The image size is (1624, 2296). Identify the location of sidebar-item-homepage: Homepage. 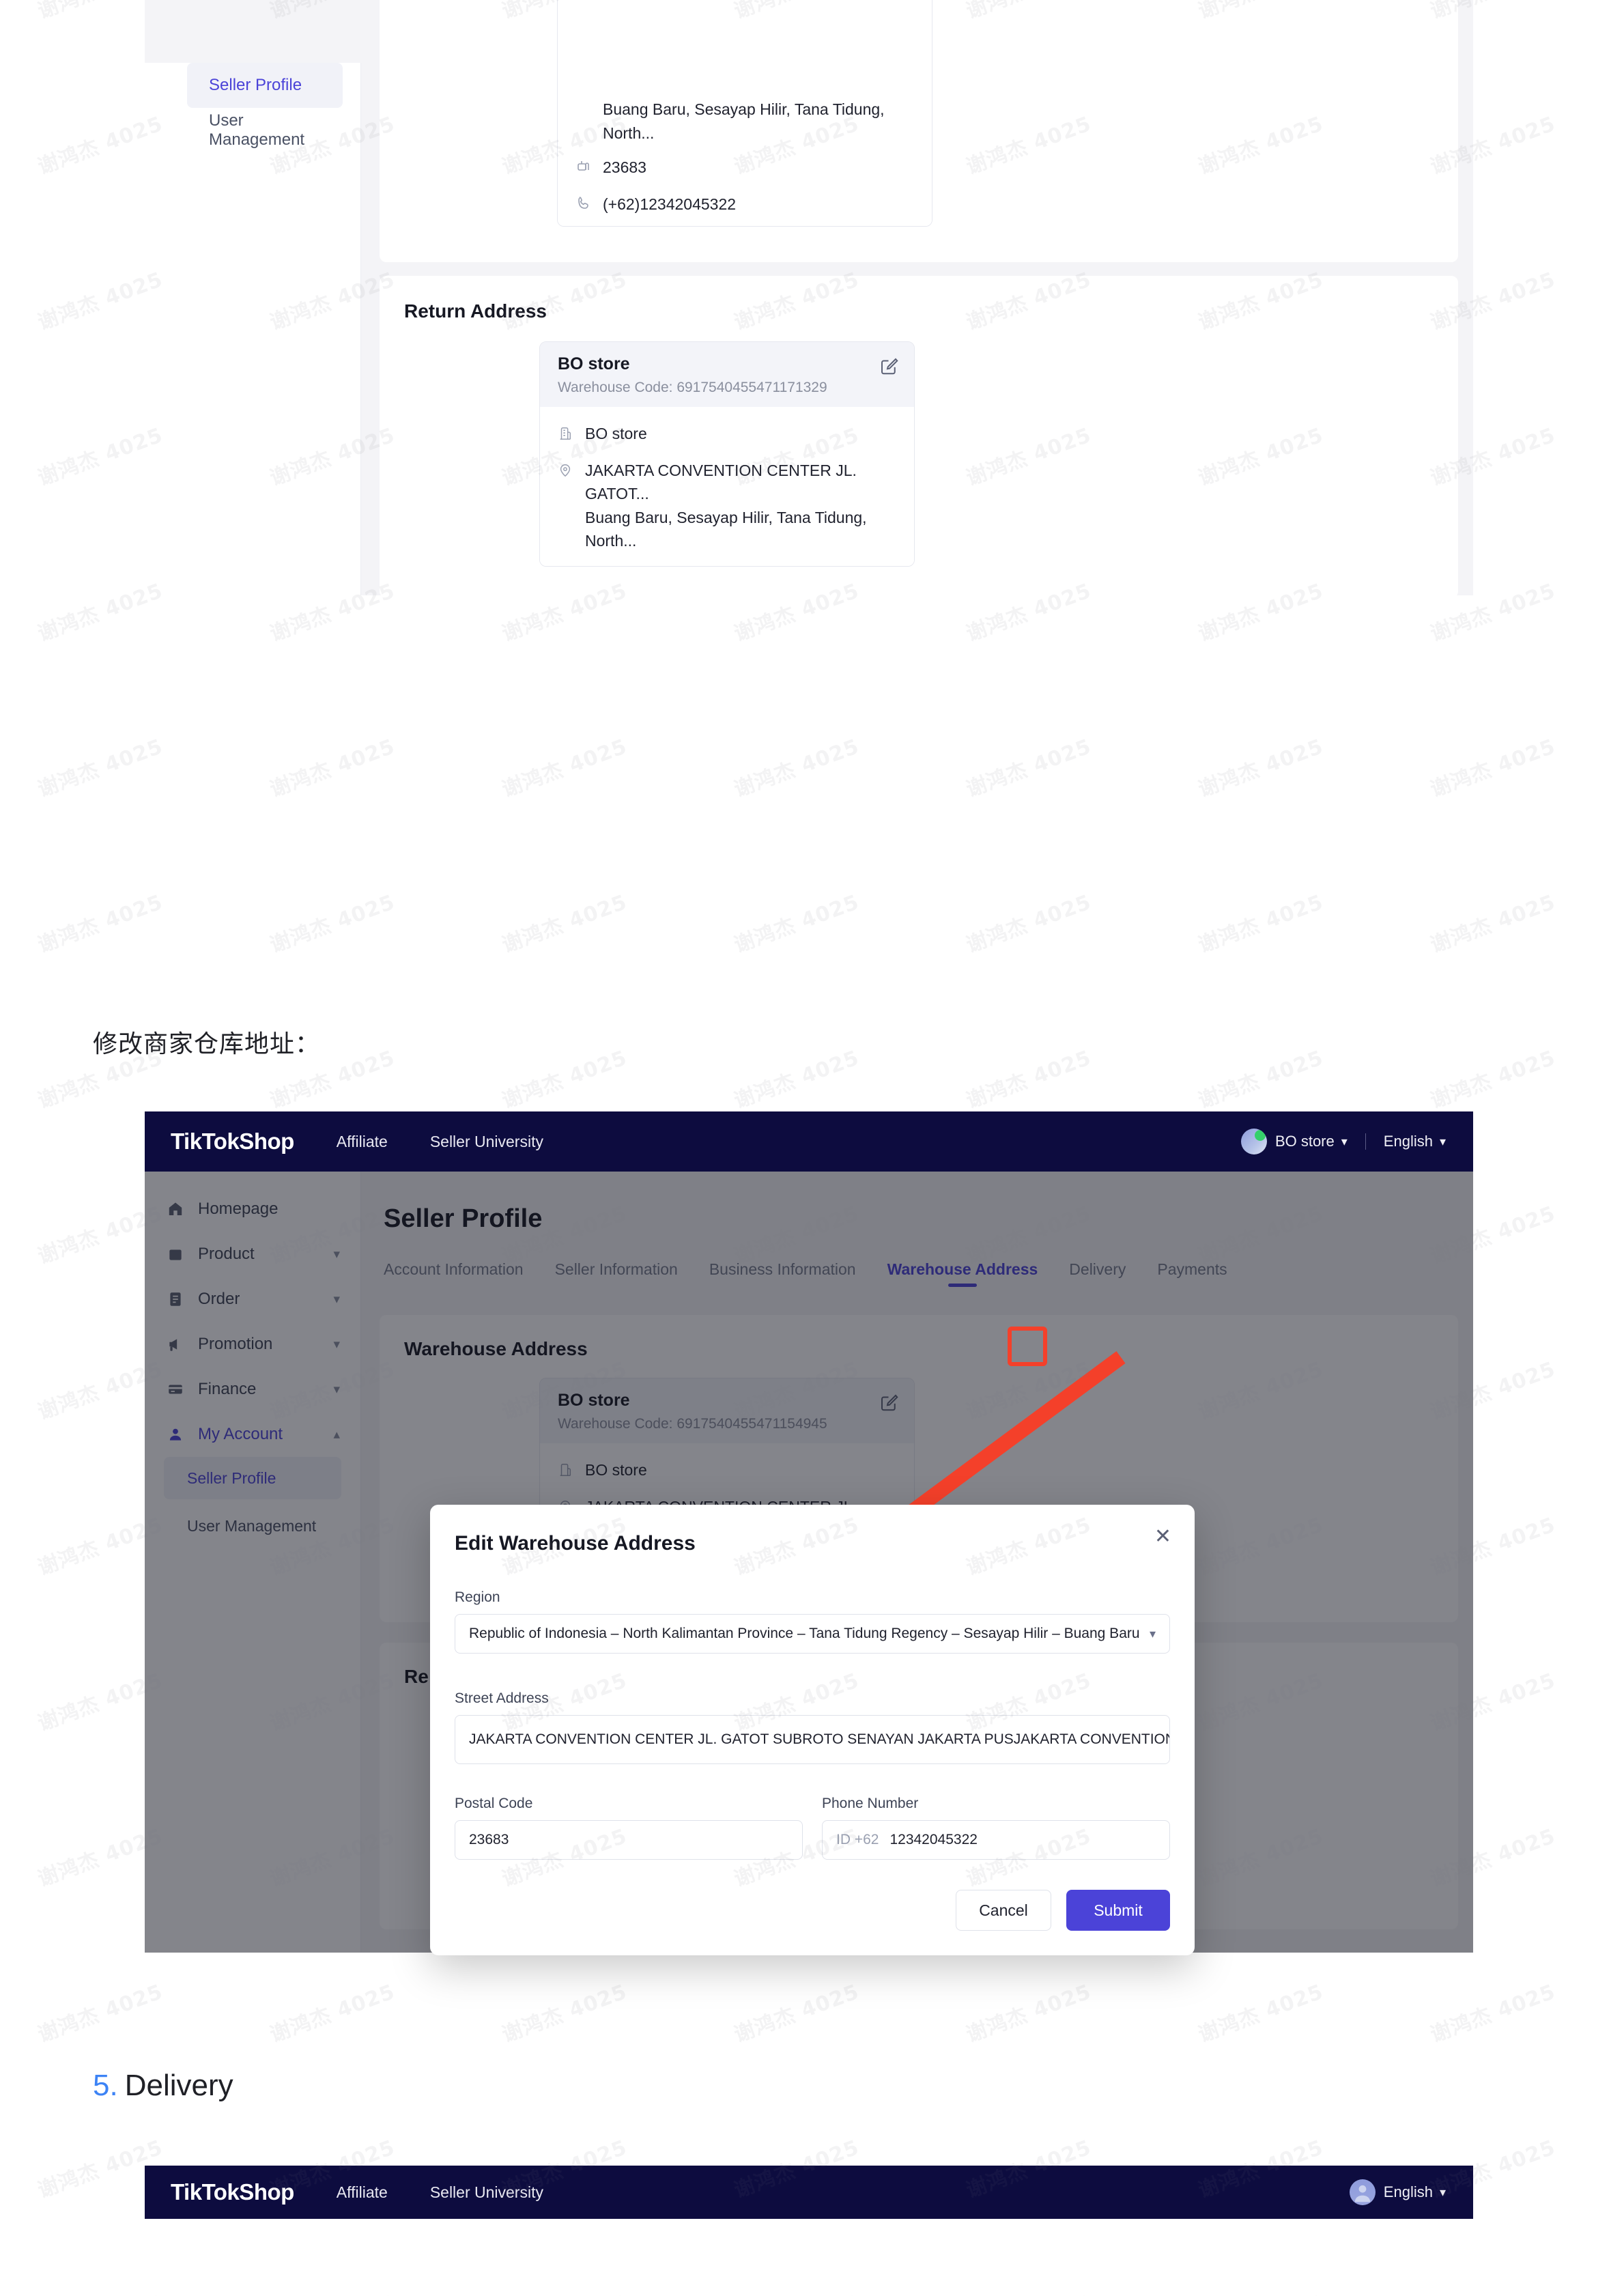
(252, 1209).